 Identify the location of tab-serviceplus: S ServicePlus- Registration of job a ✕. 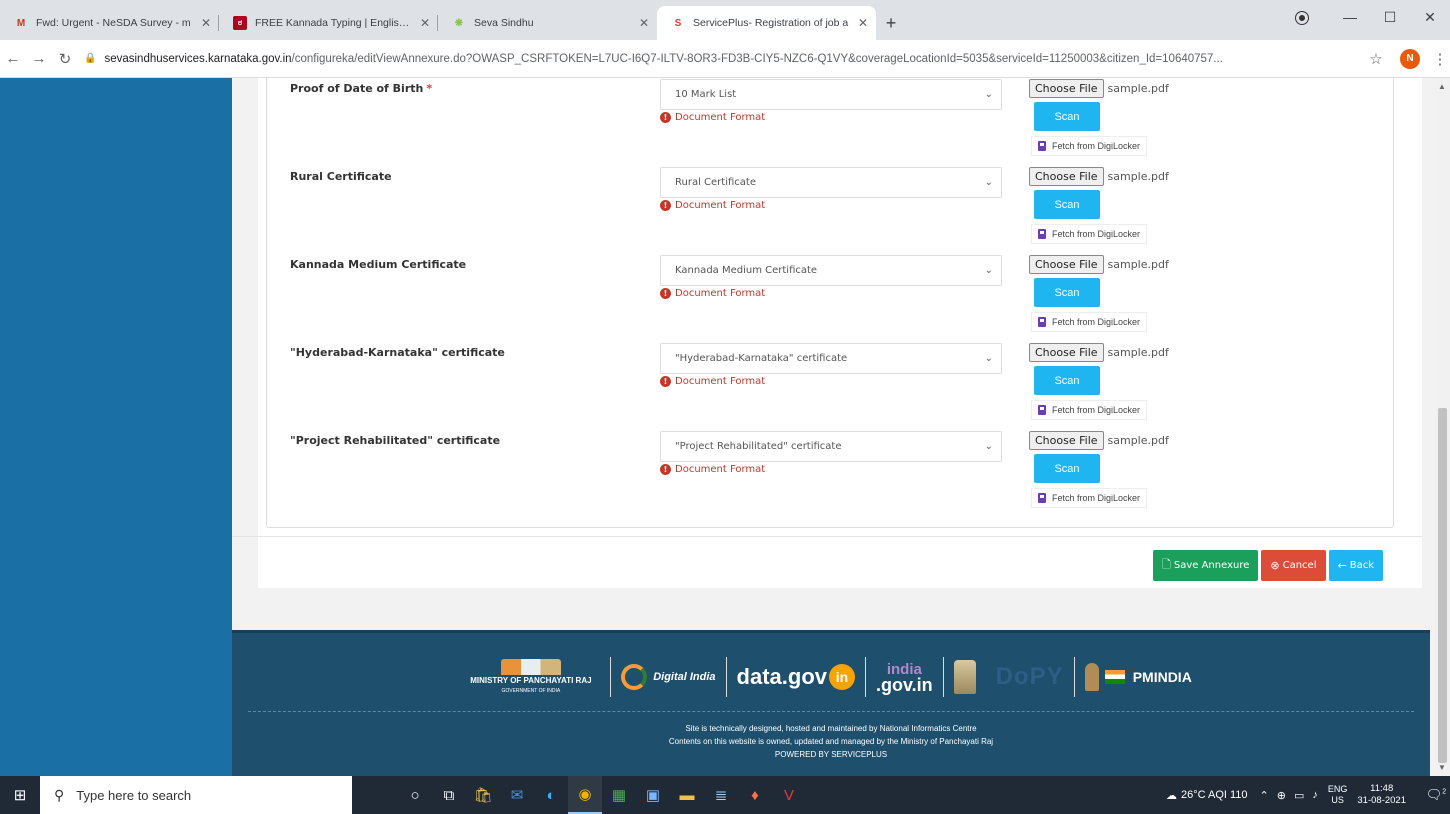
(766, 23).